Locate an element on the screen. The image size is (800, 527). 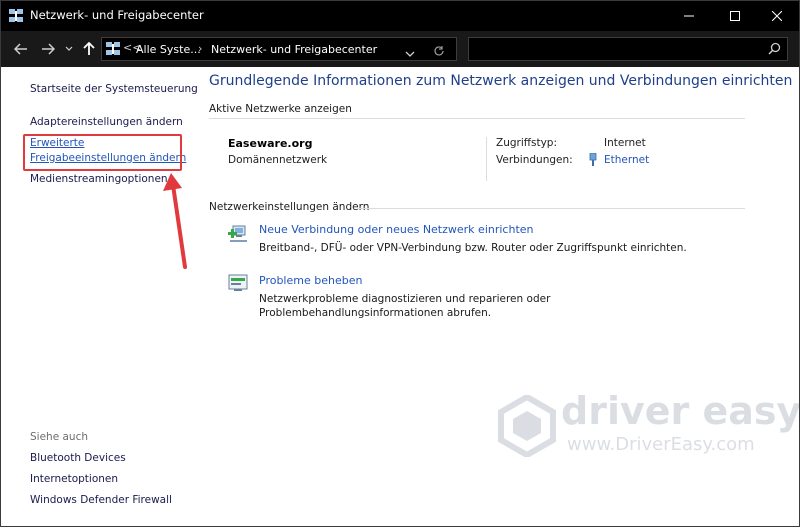
minimize-button is located at coordinates (689, 16).